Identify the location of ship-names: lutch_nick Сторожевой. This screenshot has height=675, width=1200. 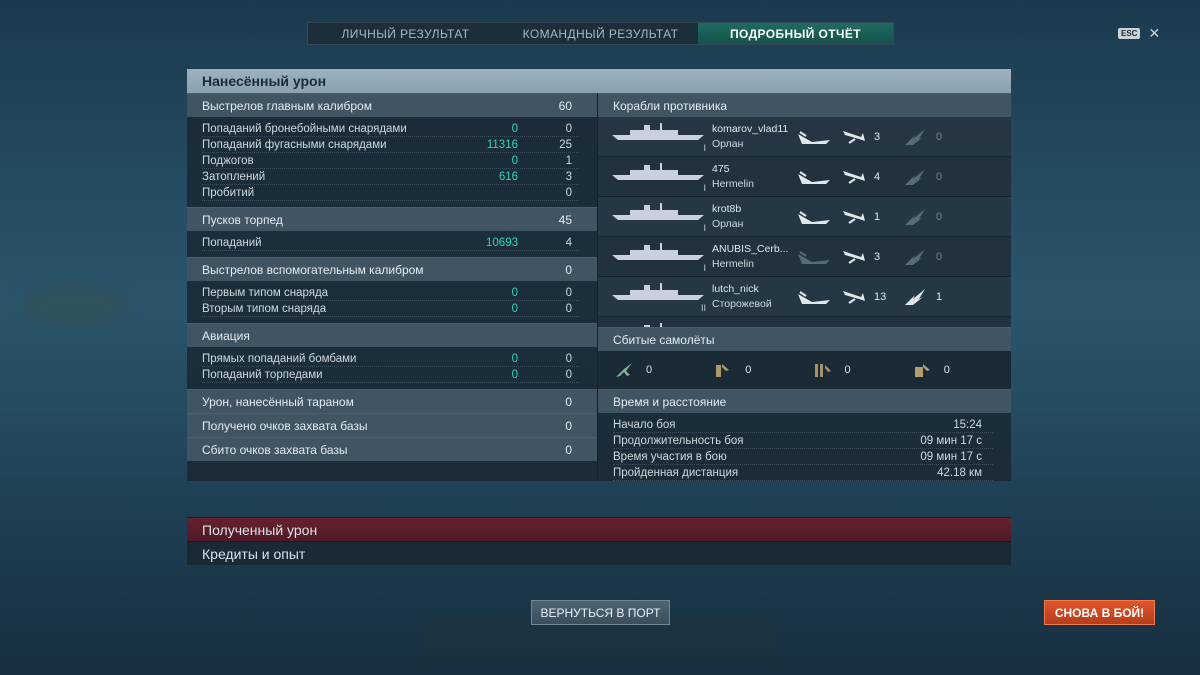
(750, 297).